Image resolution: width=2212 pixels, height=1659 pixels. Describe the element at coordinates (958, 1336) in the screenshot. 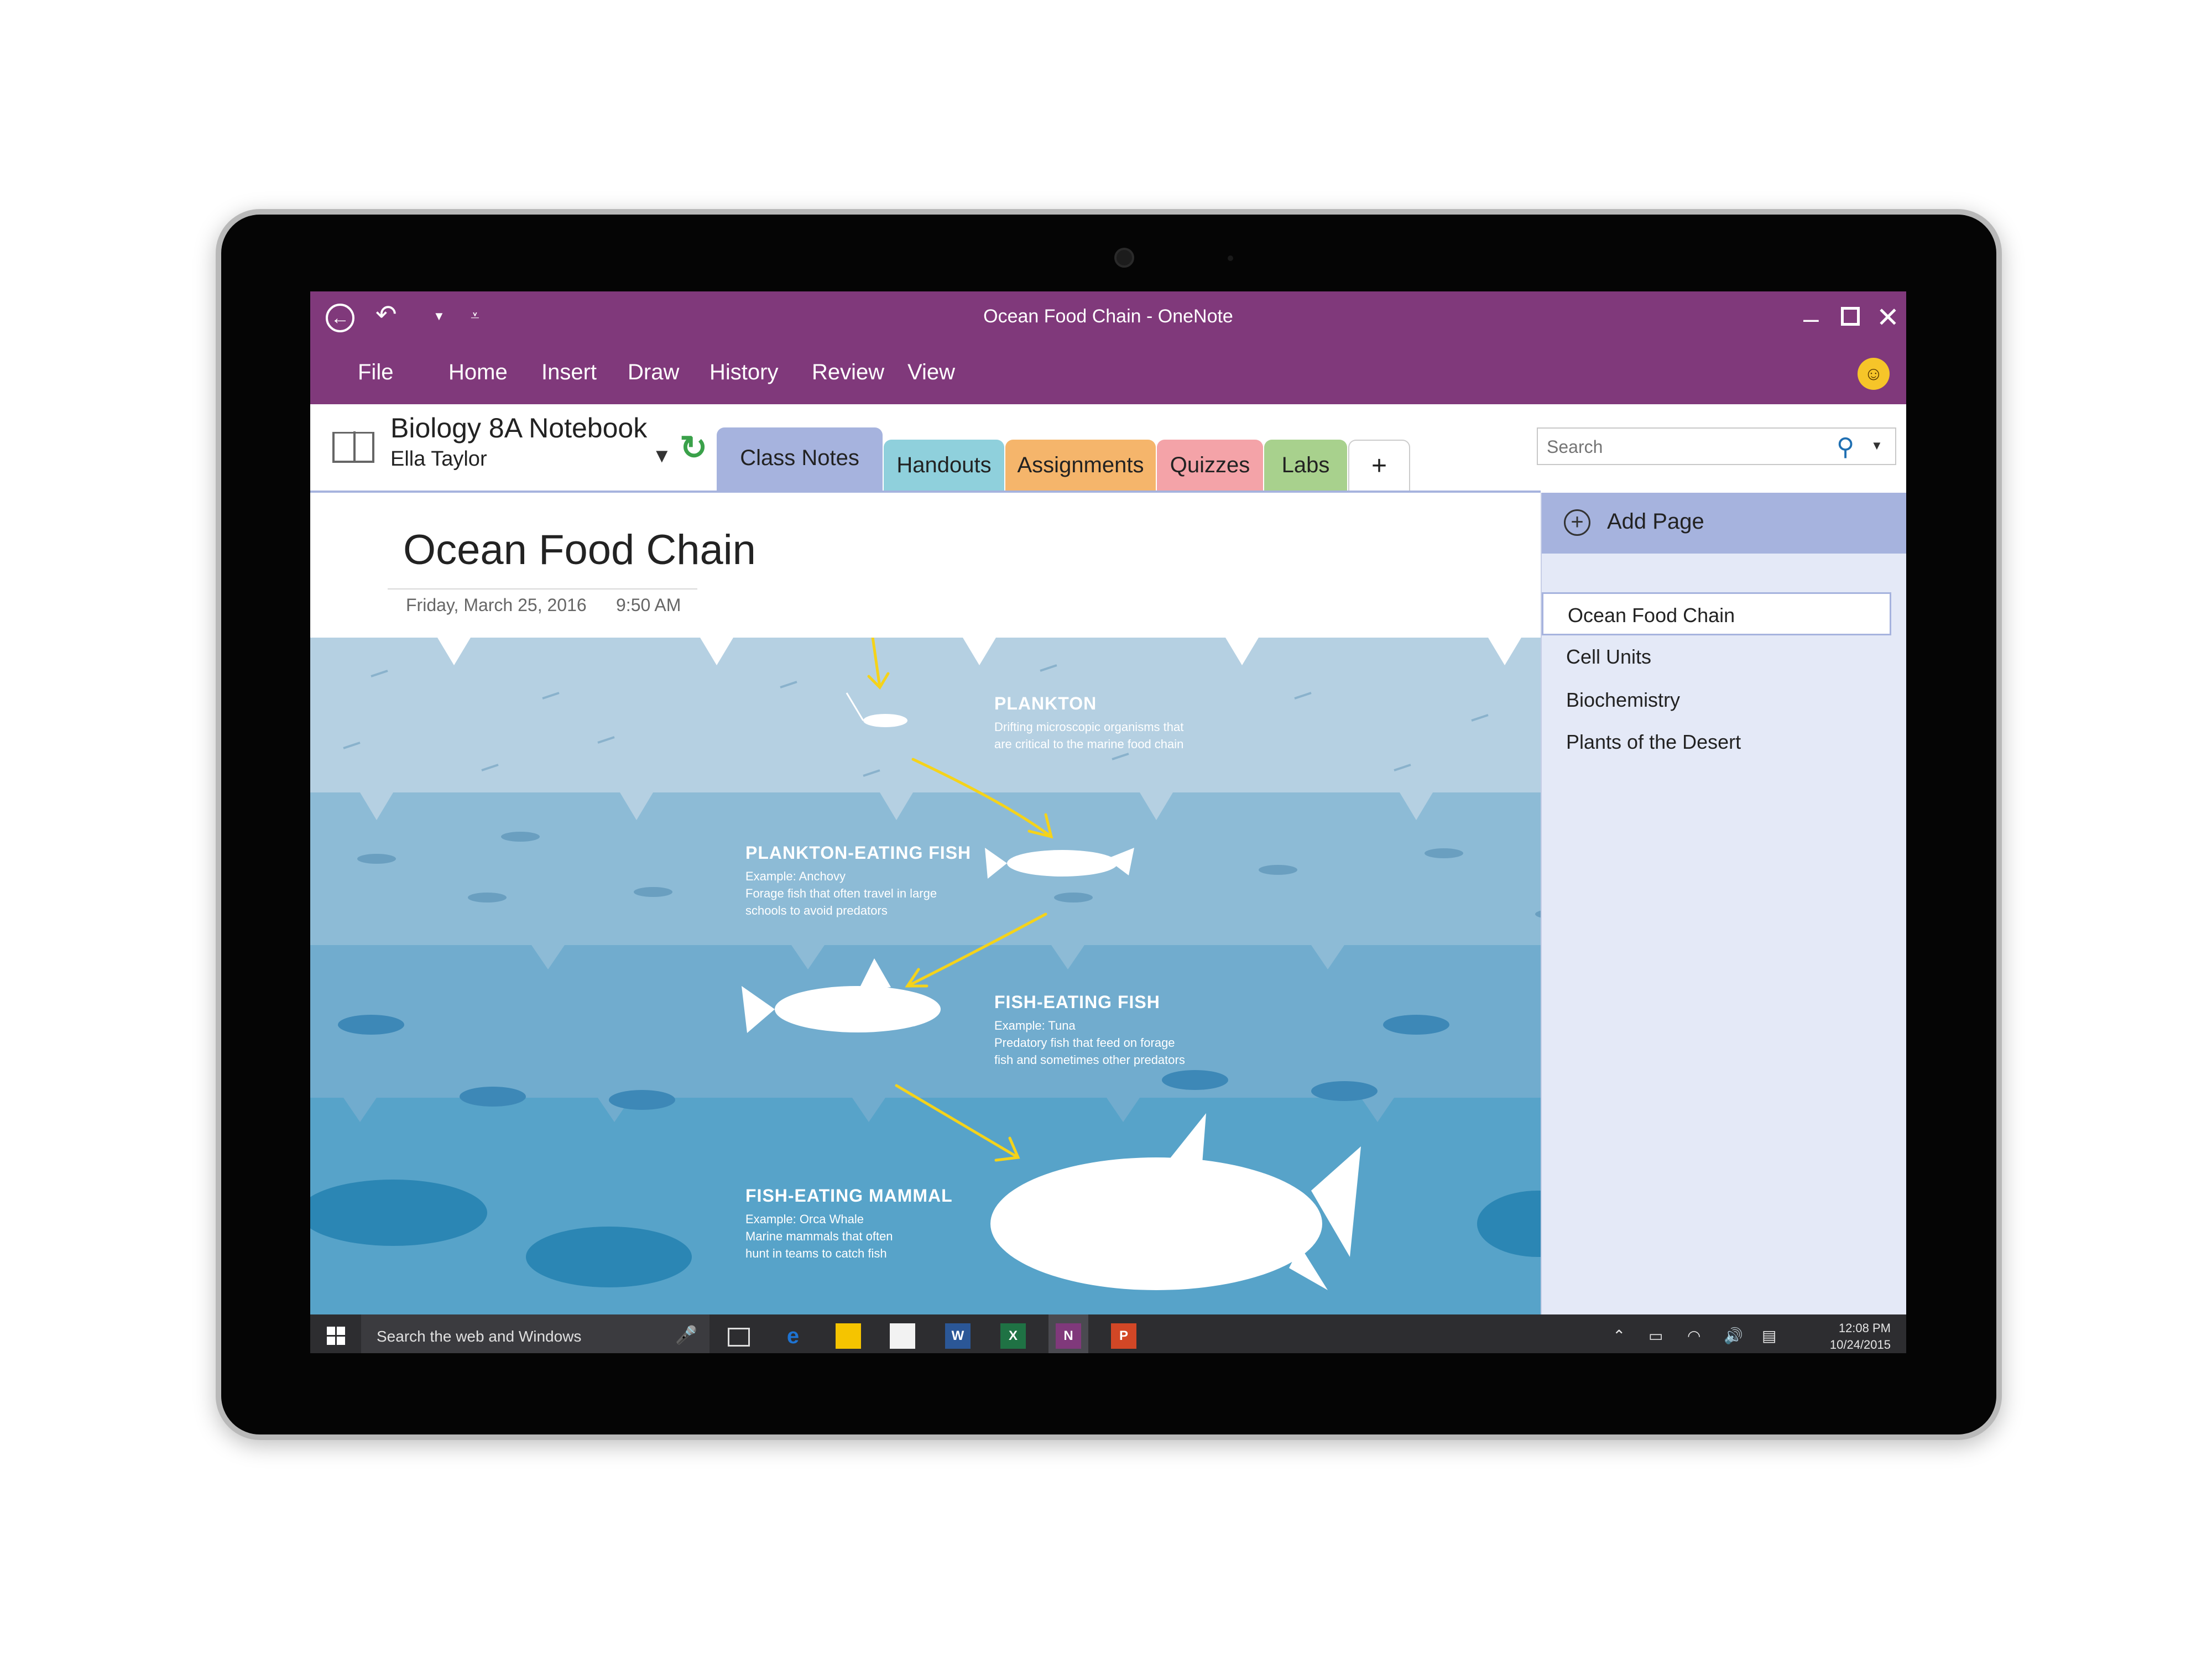

I see `word-icon: W` at that location.